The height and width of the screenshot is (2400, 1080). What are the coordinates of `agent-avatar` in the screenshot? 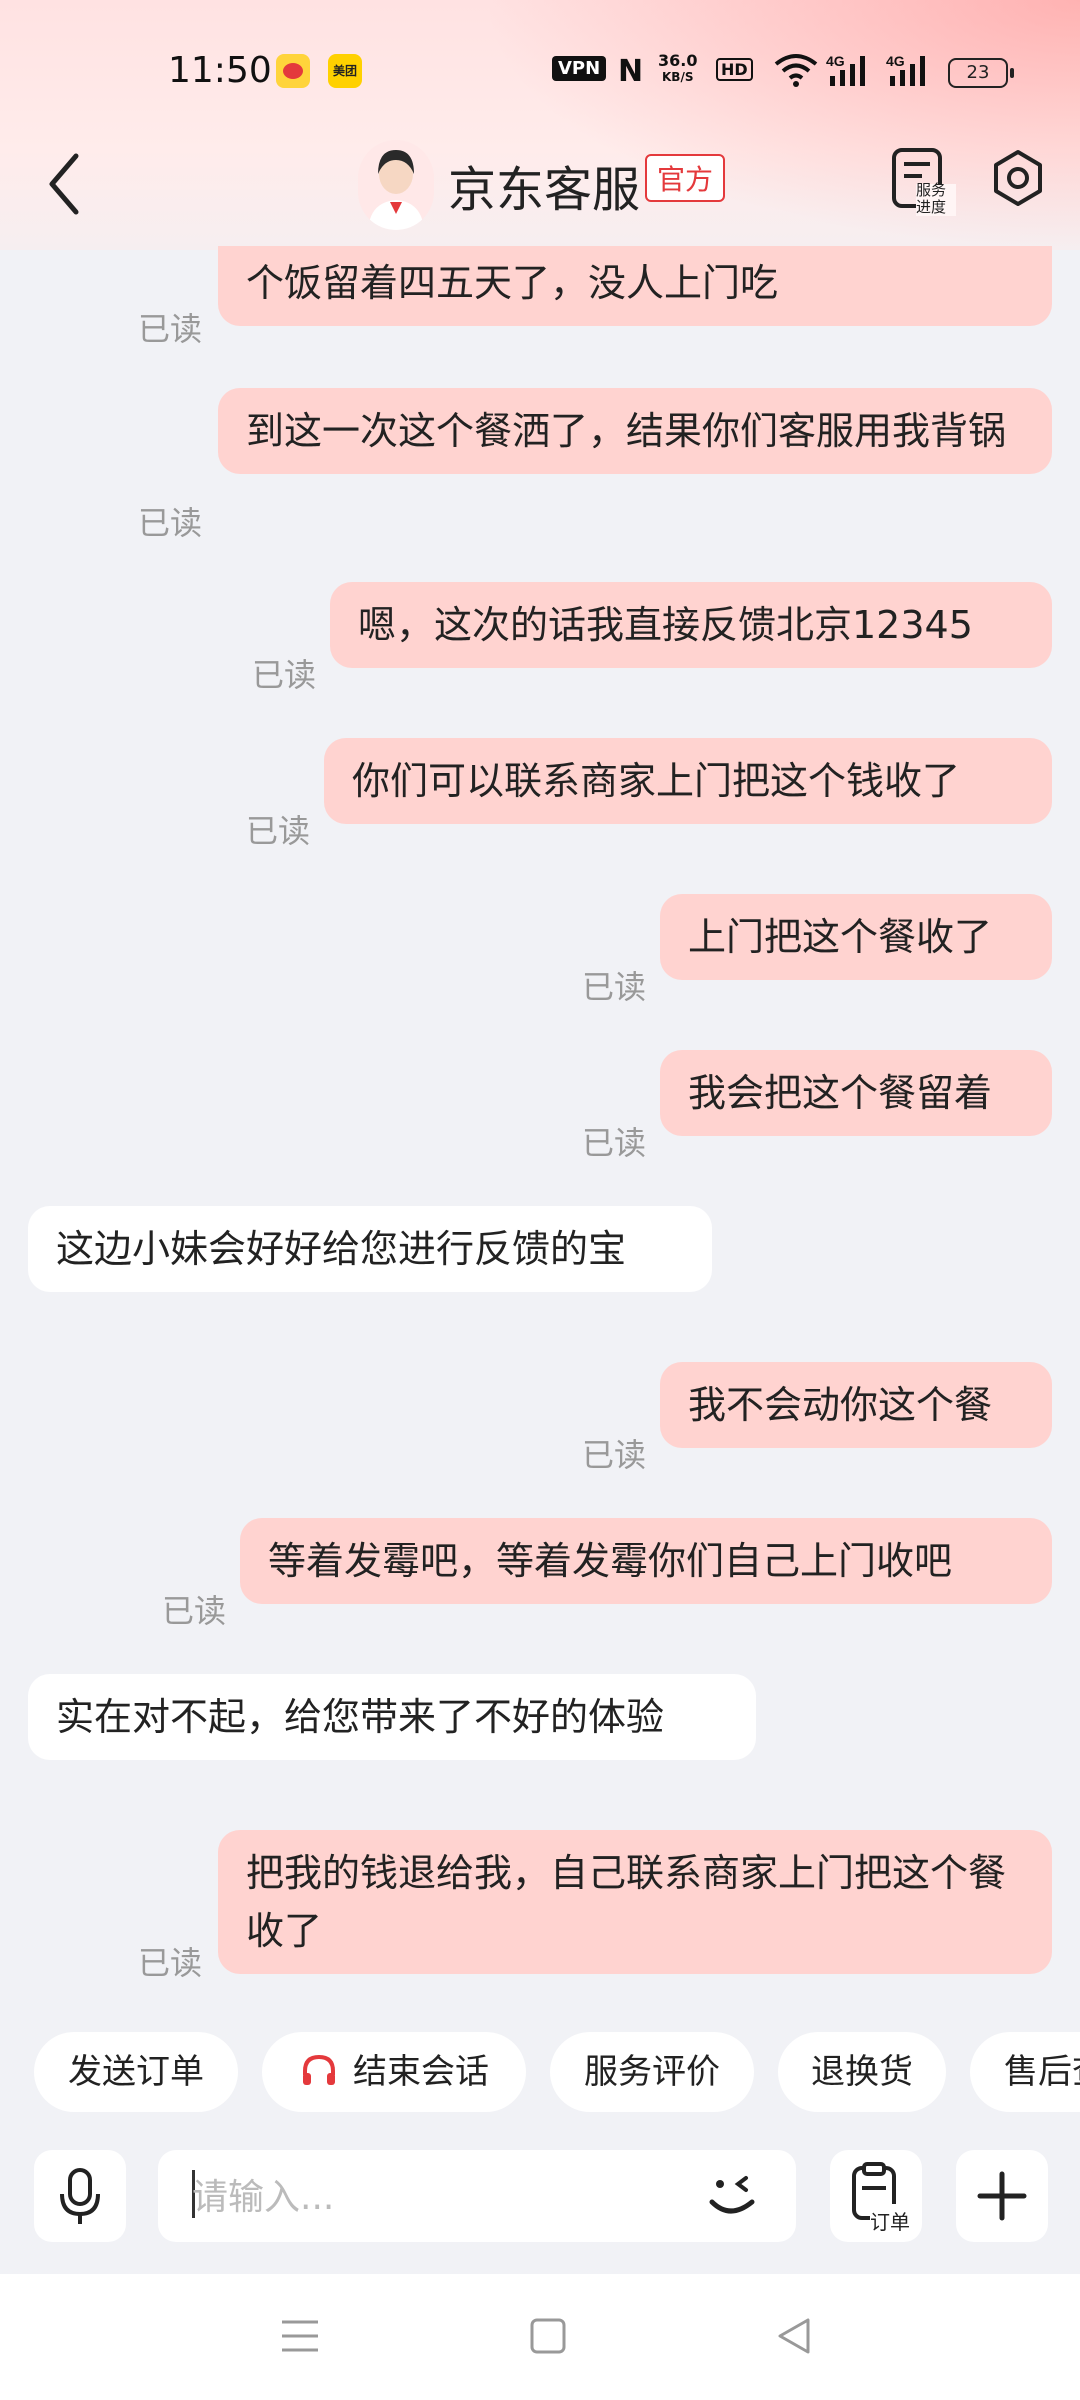 It's located at (396, 185).